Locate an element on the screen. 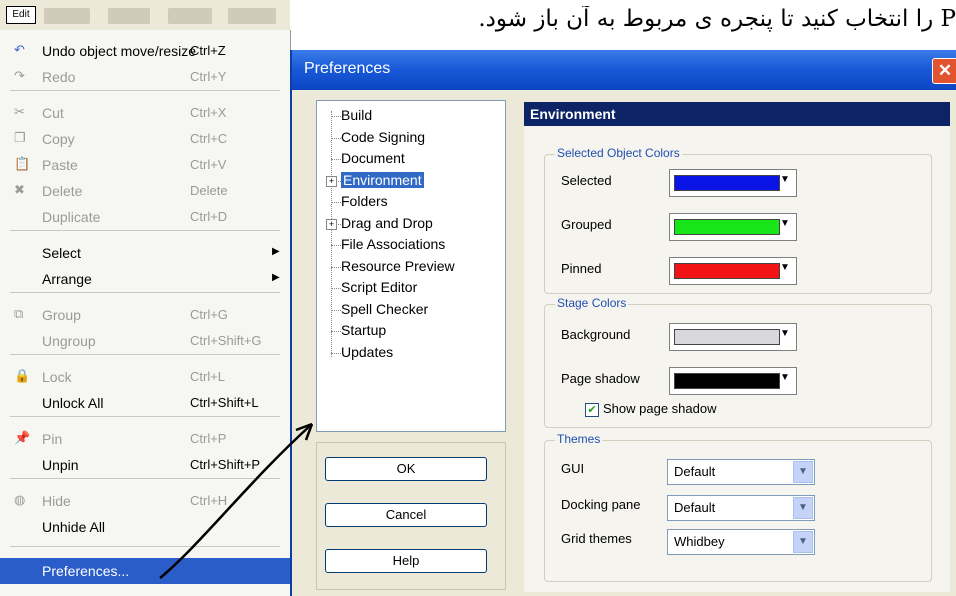  close-icon: ✕ is located at coordinates (944, 71).